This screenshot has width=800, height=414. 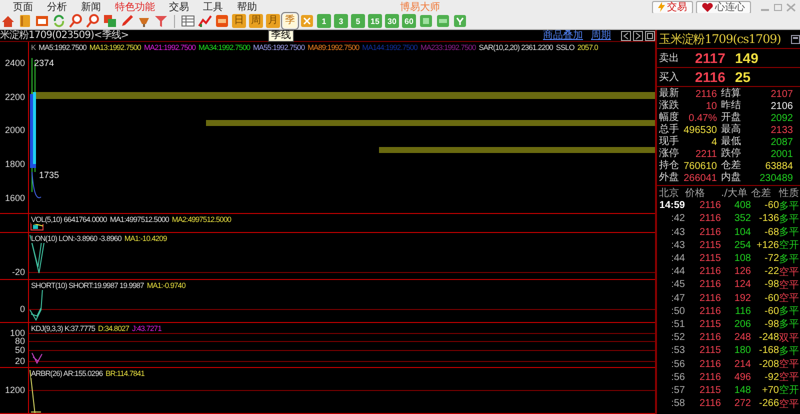 I want to click on book-icon, so click(x=25, y=21).